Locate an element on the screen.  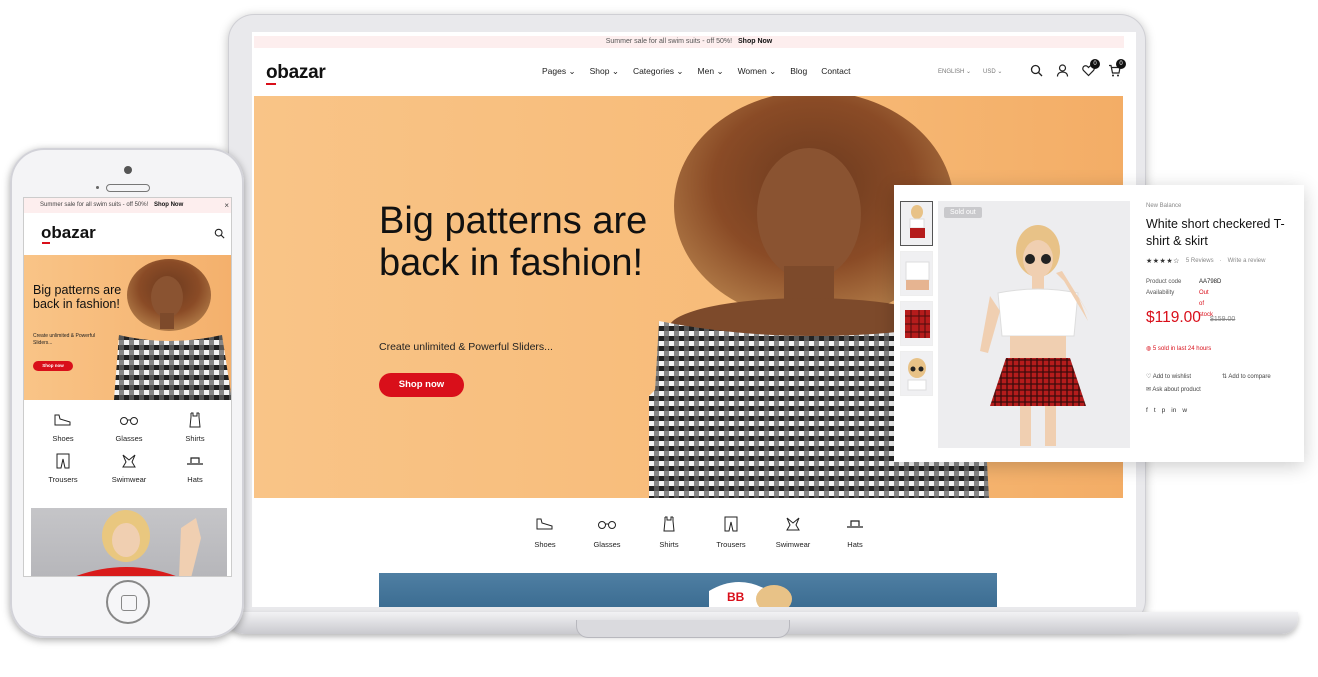
mobile-hero-title: Big patterns are back in fashion! is located at coordinates (77, 297).